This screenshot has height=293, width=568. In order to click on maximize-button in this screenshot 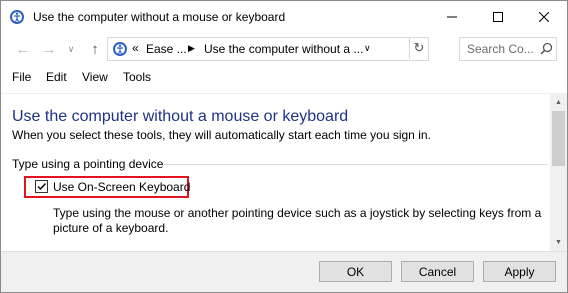, I will do `click(498, 17)`.